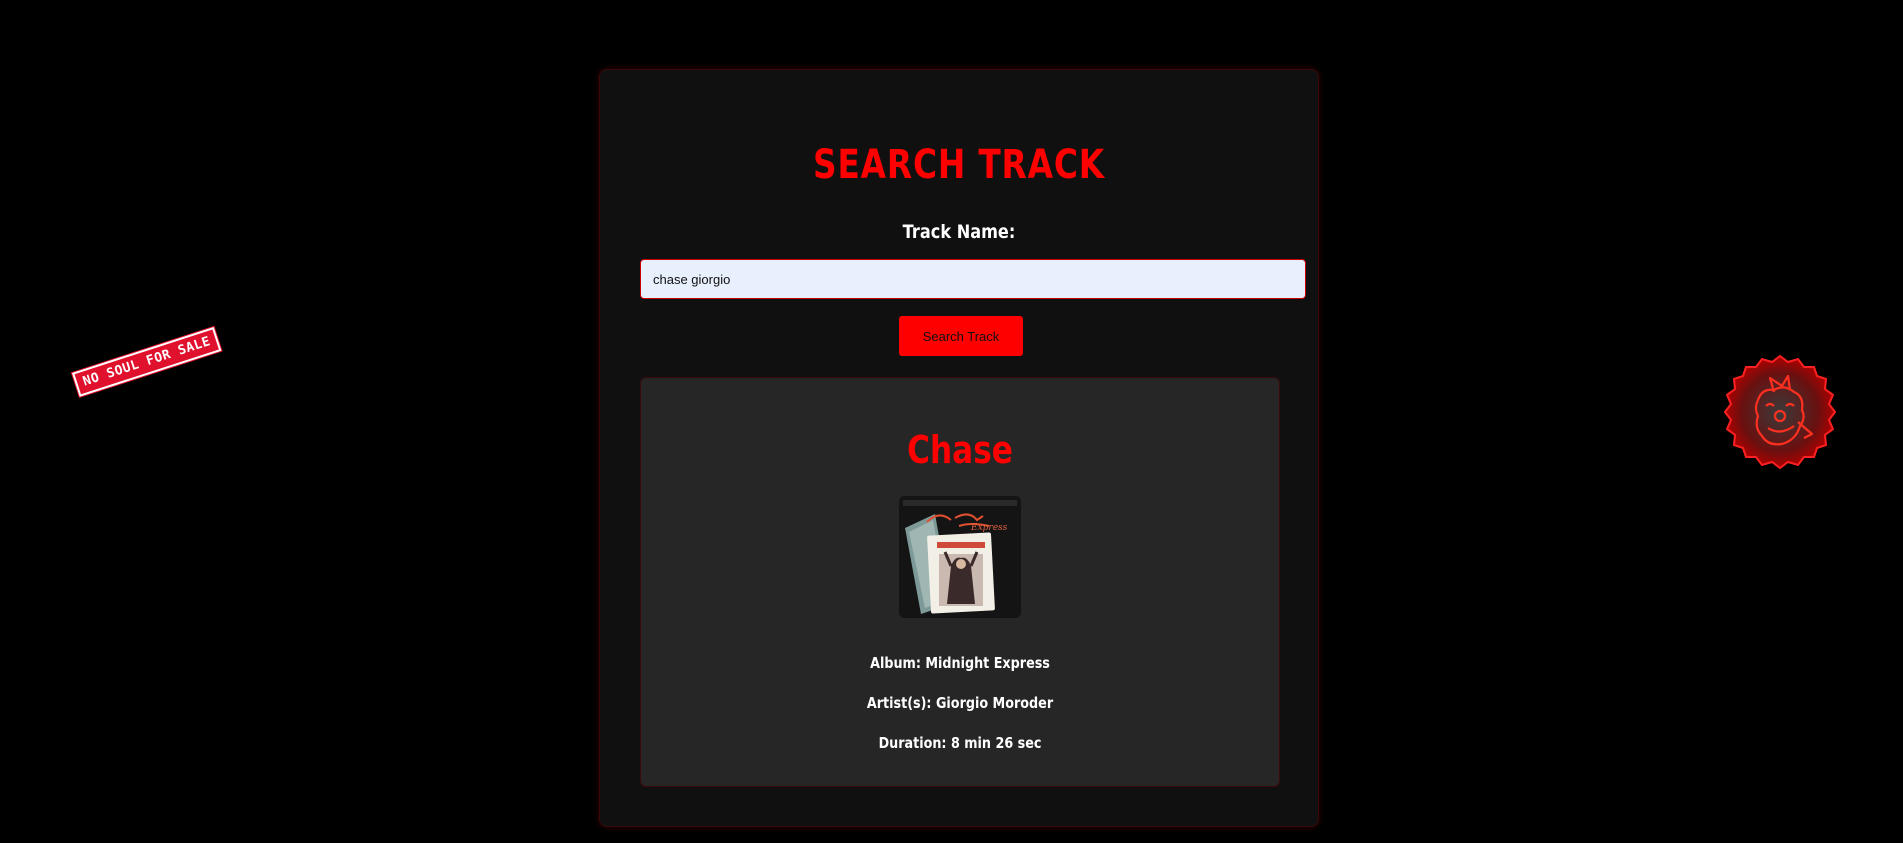  I want to click on page-title: SEARCH TRACK, so click(959, 165).